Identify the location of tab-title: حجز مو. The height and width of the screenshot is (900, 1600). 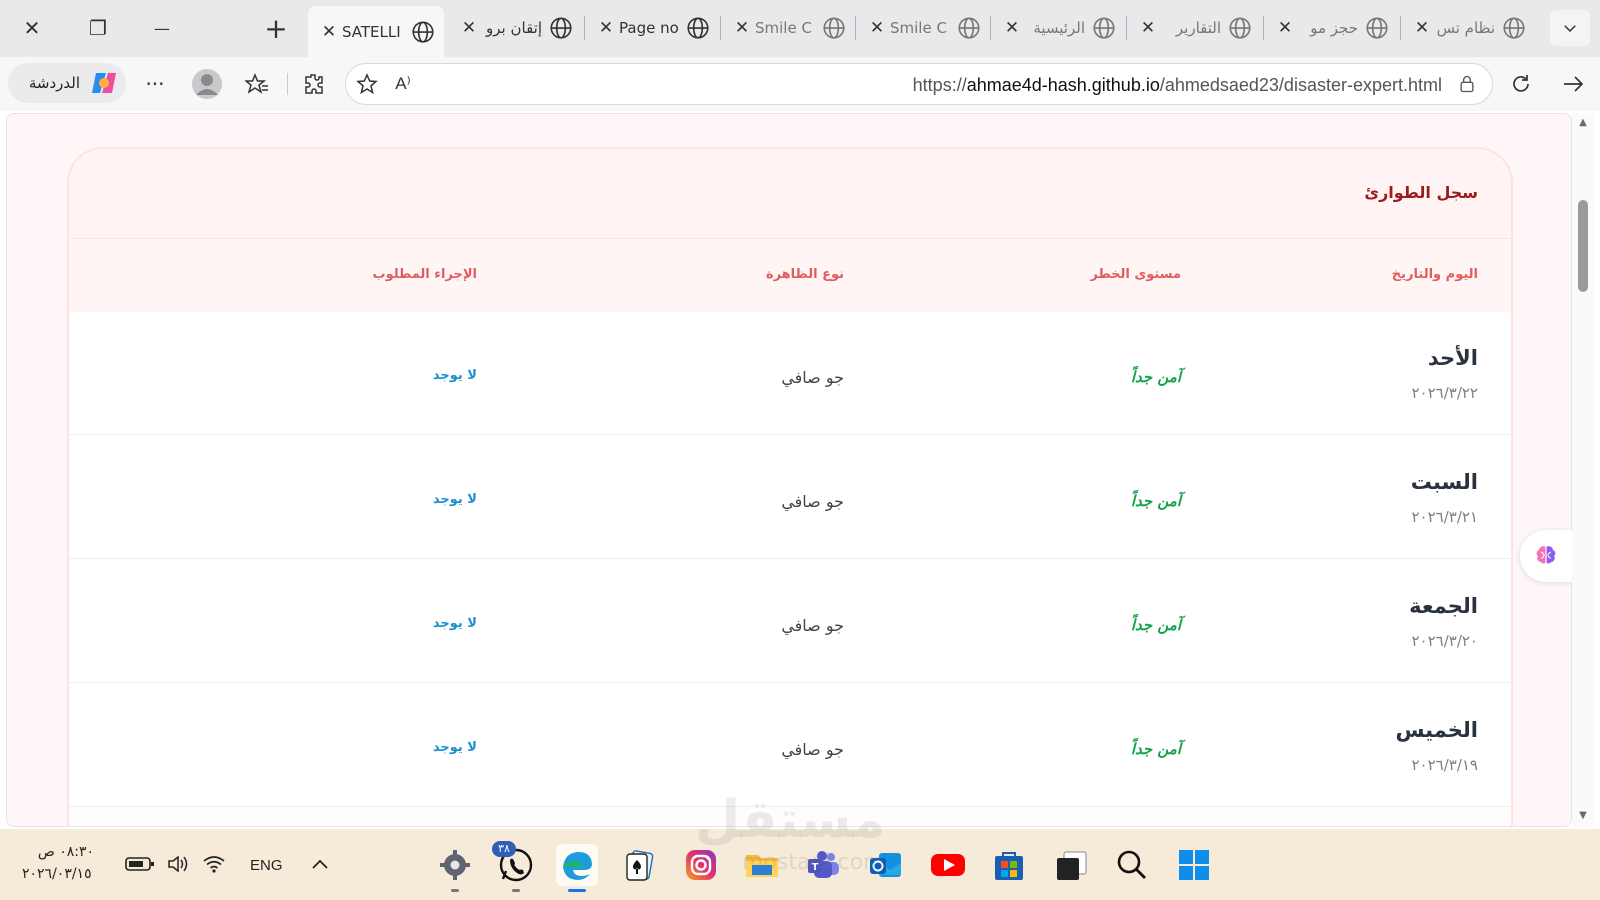
(1334, 28).